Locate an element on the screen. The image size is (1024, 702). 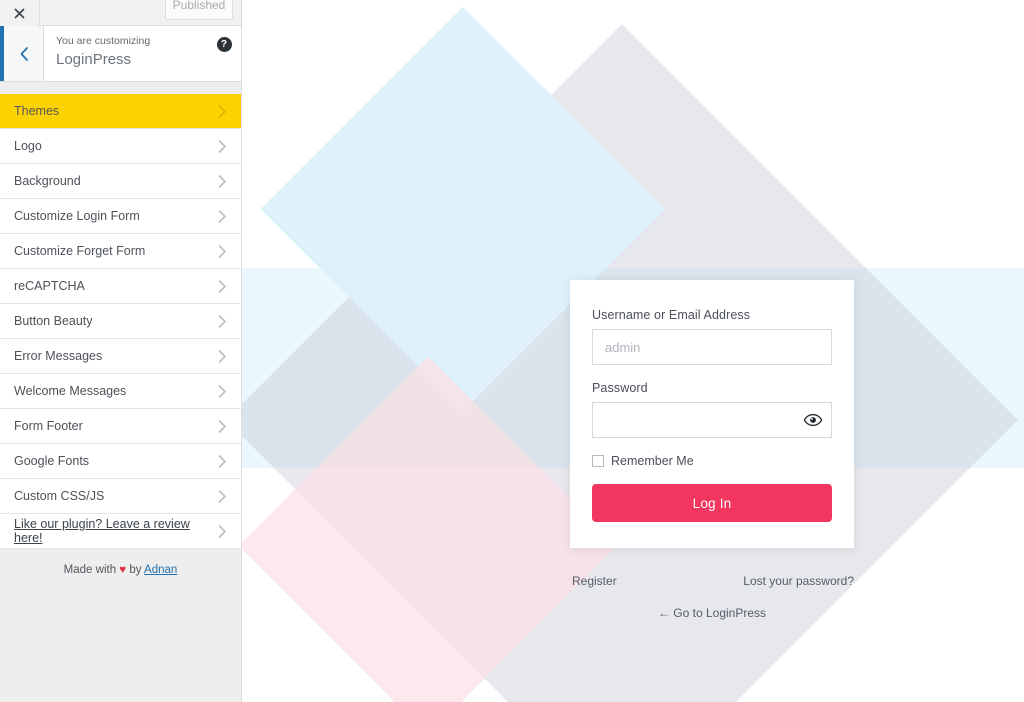
sidebar-item-custom-css-js: Custom CSS/JS is located at coordinates (120, 496).